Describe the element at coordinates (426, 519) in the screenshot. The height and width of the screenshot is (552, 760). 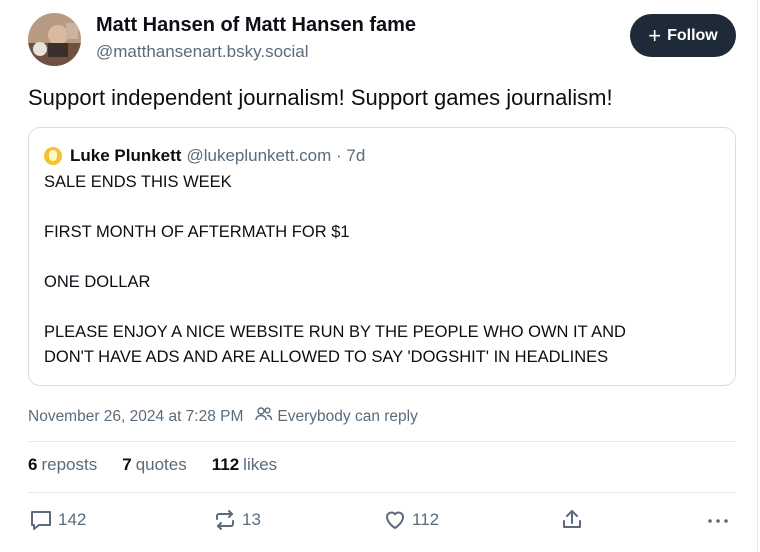
I see `like-count: 112` at that location.